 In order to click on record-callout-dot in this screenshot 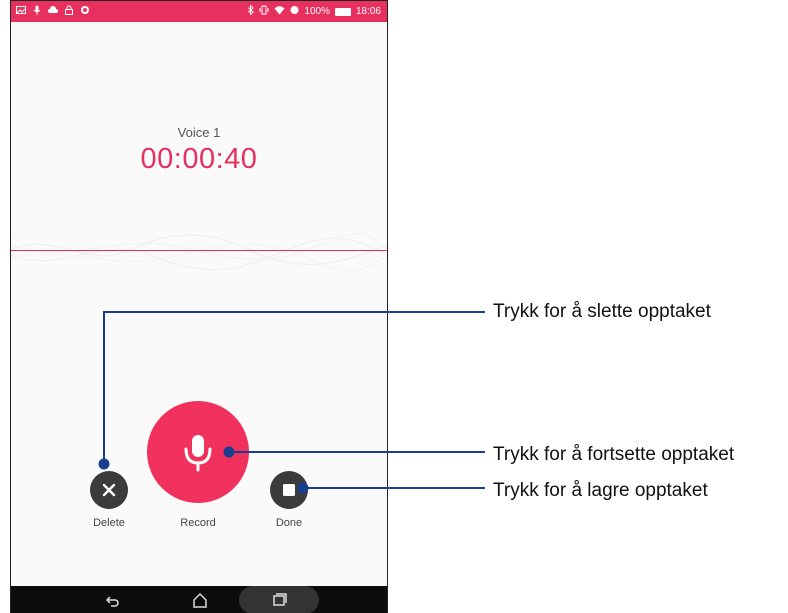, I will do `click(229, 452)`.